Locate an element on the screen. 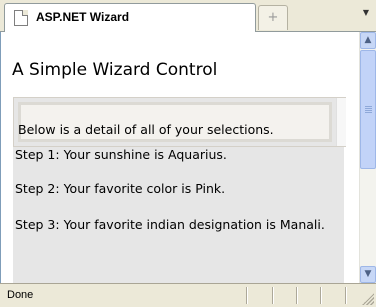 The width and height of the screenshot is (376, 307). status-text: Done is located at coordinates (20, 295).